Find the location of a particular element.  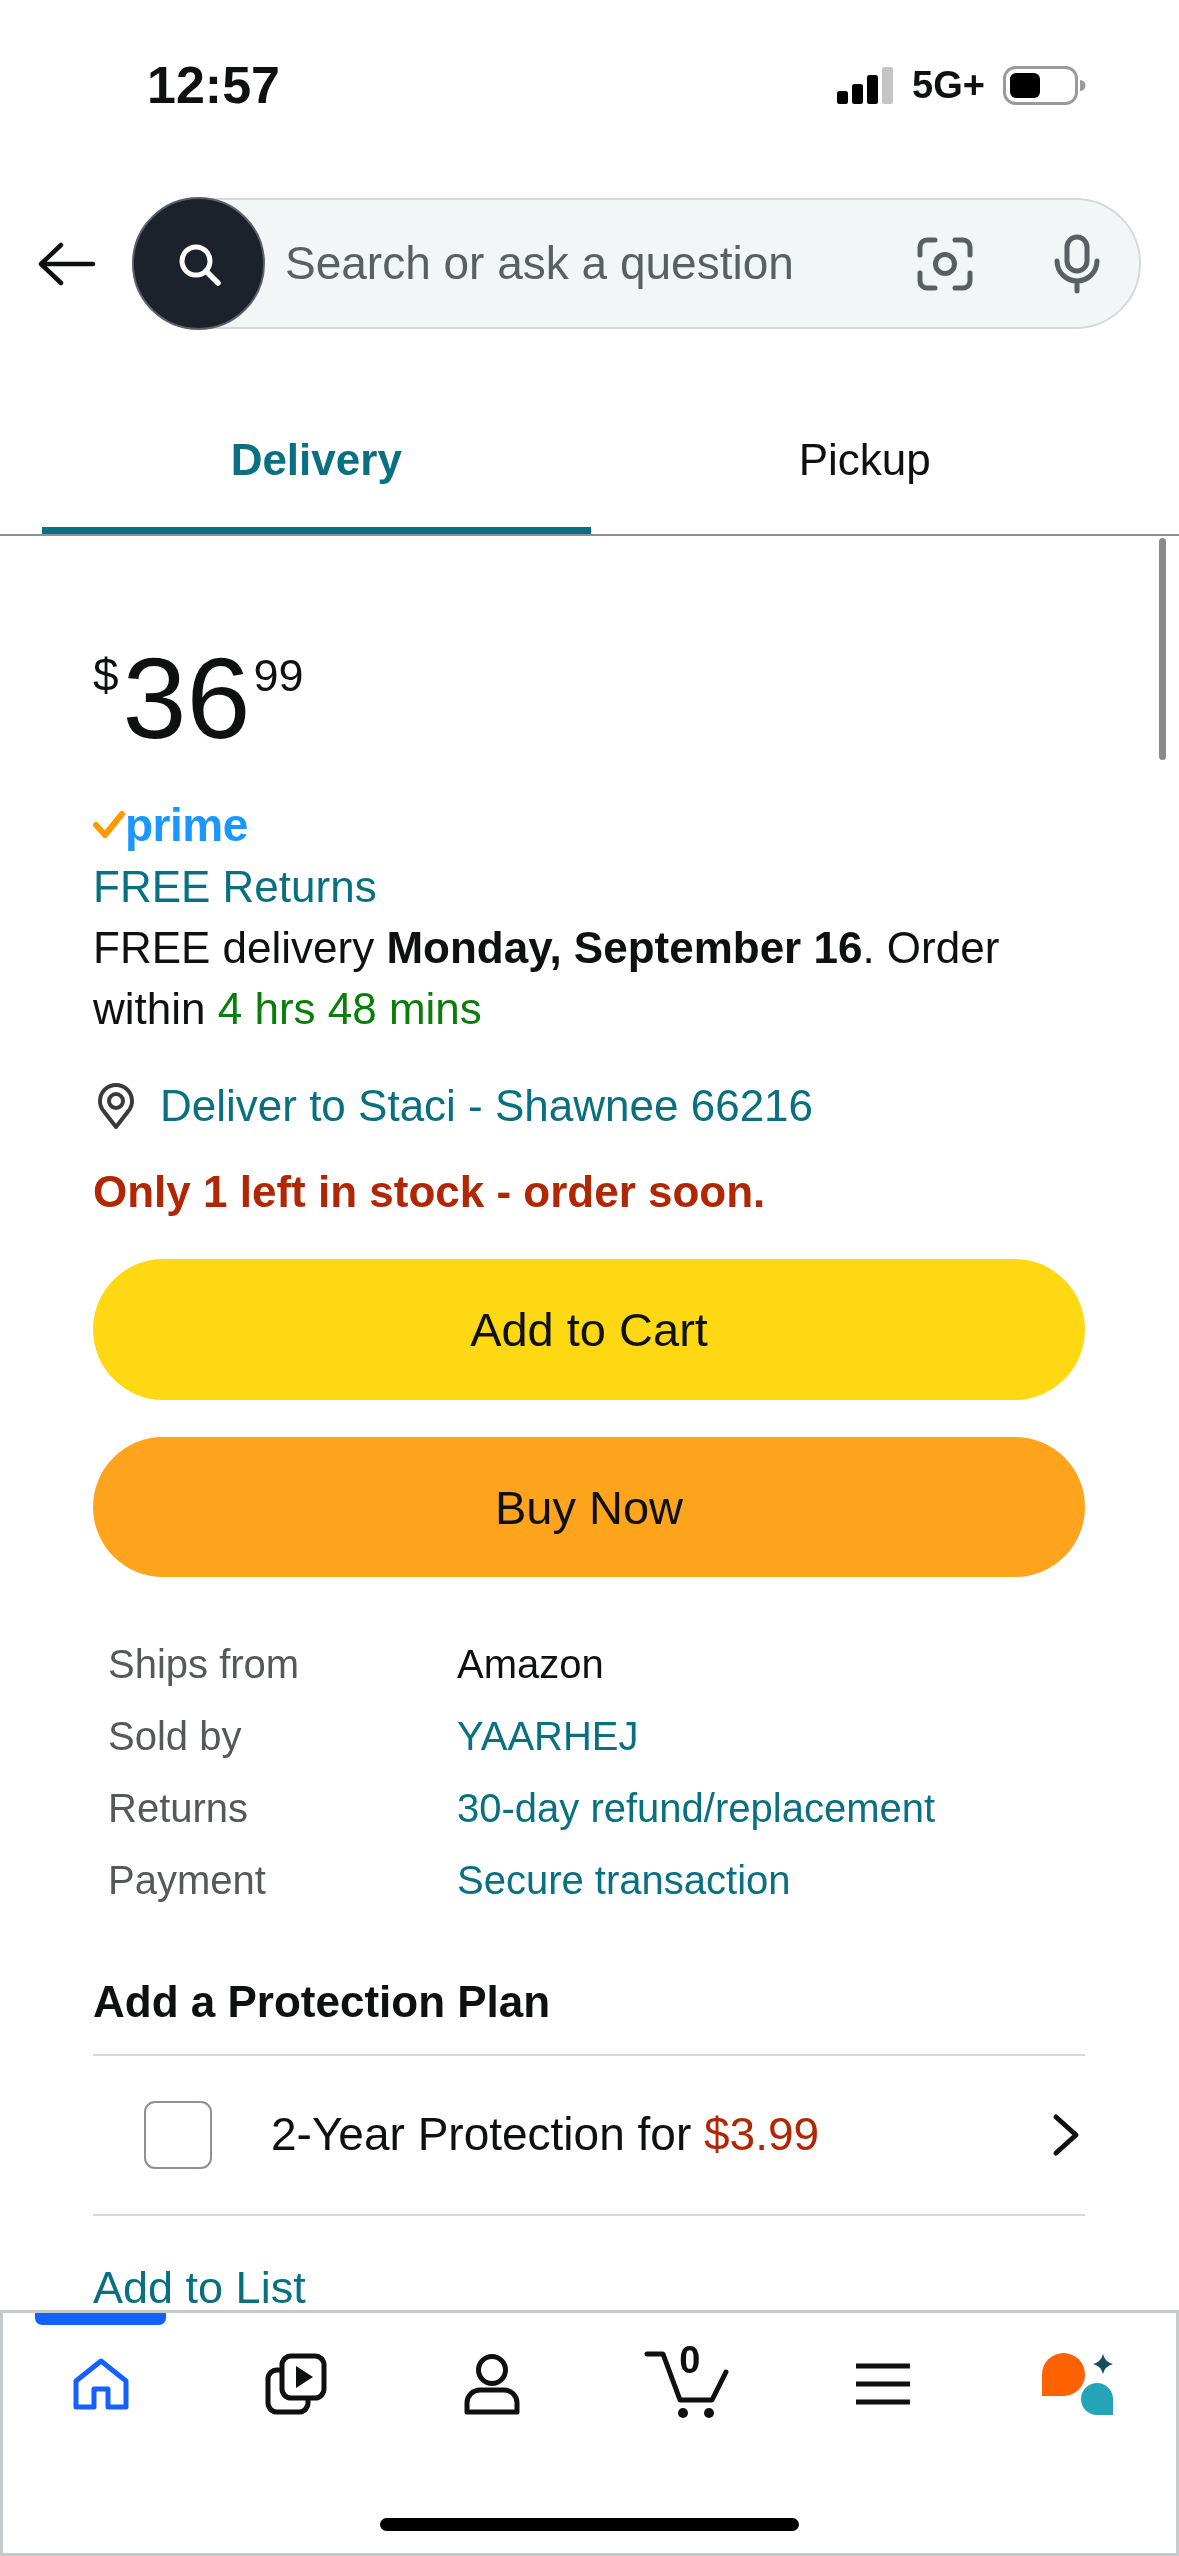

person-icon is located at coordinates (491, 2384).